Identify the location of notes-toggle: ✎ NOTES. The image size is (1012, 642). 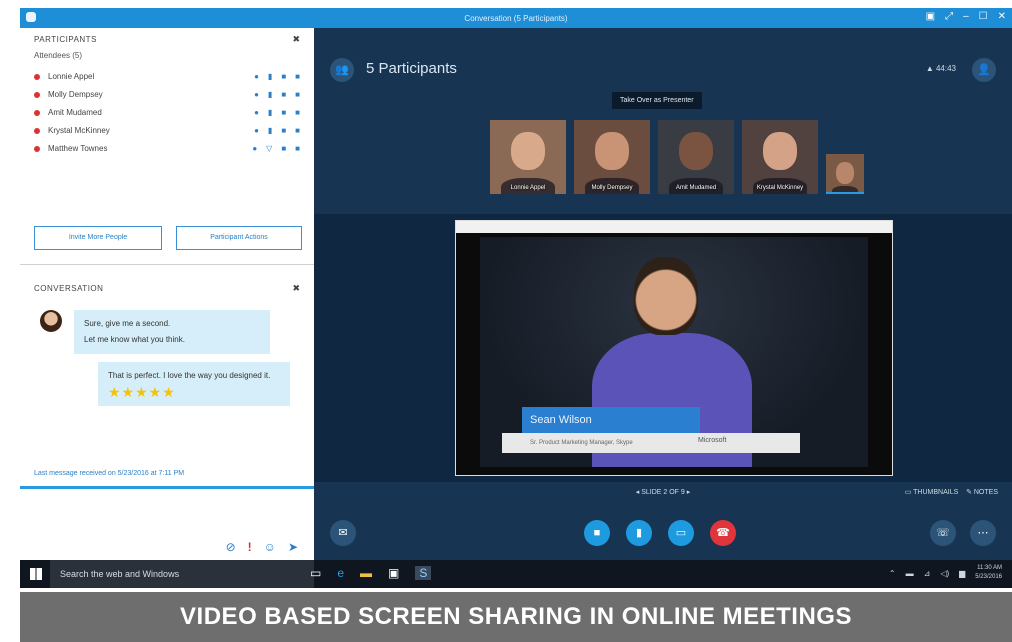
(982, 492).